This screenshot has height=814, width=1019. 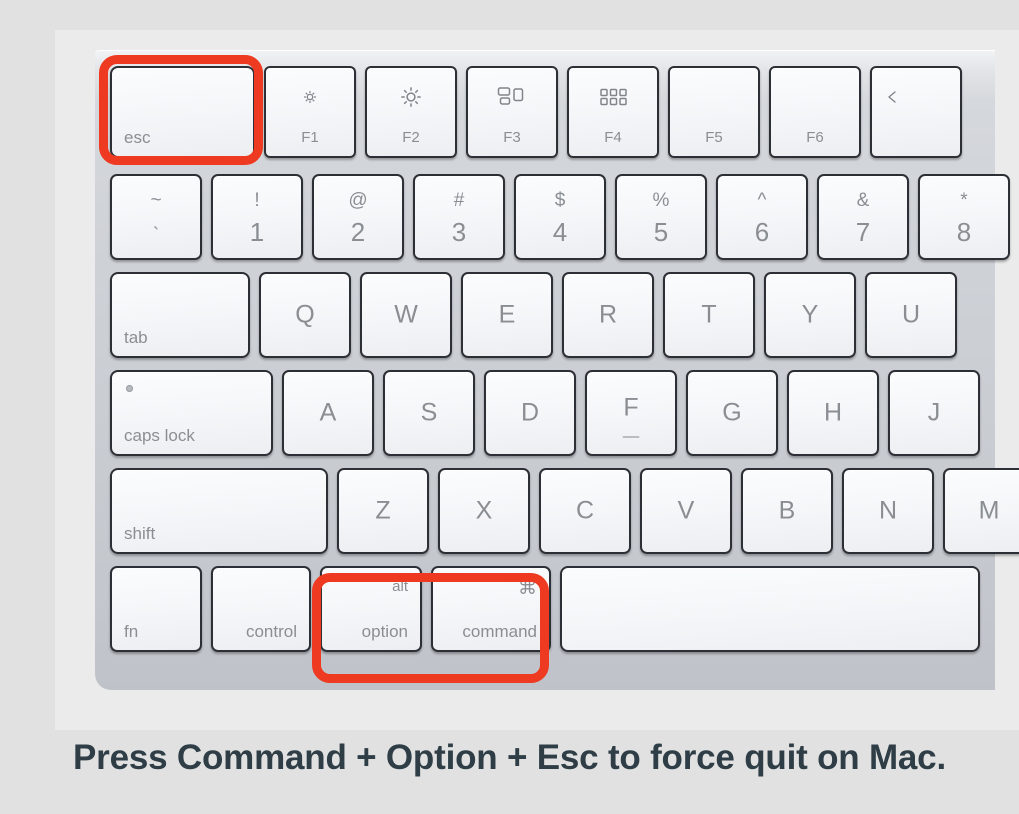 I want to click on key-c: C, so click(x=585, y=511).